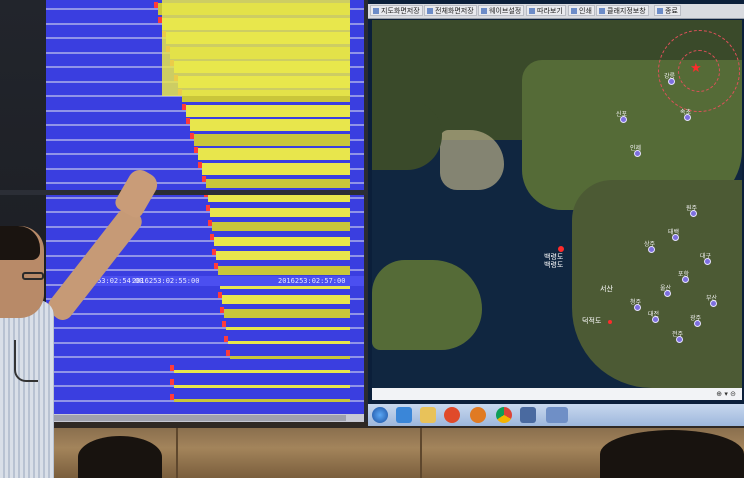  I want to click on wave-settings-button: 웨이브설정, so click(501, 10).